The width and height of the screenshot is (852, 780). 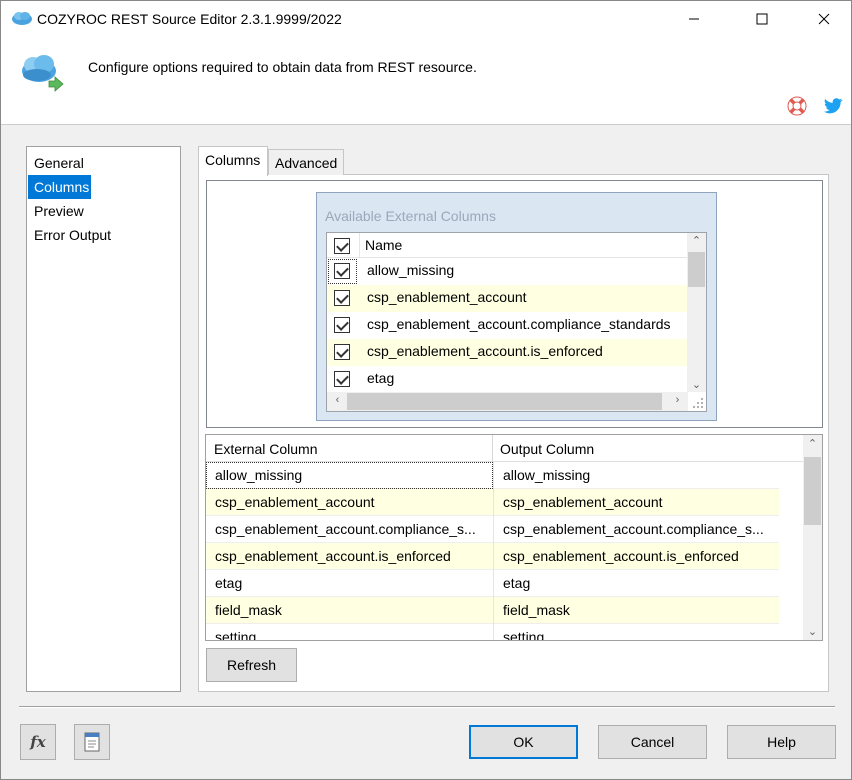 What do you see at coordinates (492, 475) in the screenshot?
I see `table-row: allow_missing allow_missing` at bounding box center [492, 475].